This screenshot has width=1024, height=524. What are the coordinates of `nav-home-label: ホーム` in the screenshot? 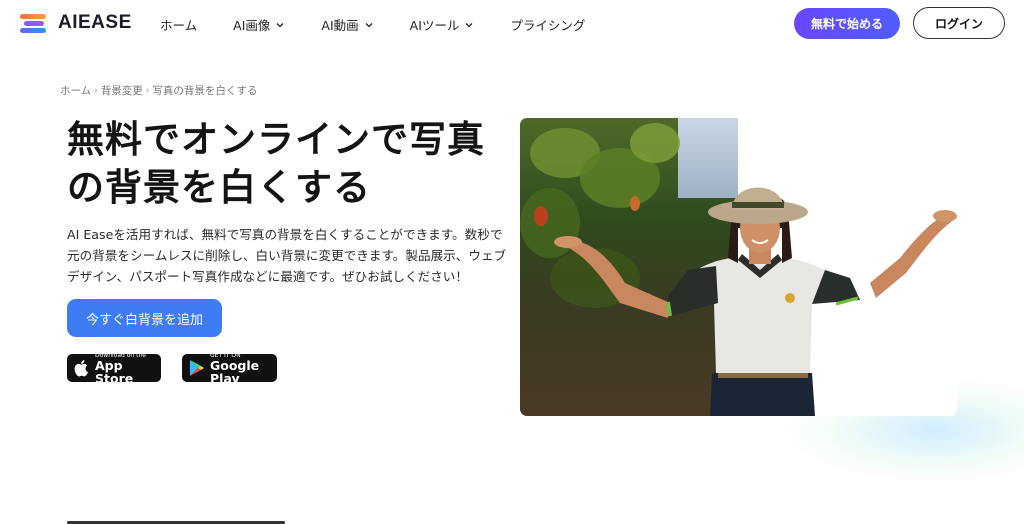 It's located at (179, 25).